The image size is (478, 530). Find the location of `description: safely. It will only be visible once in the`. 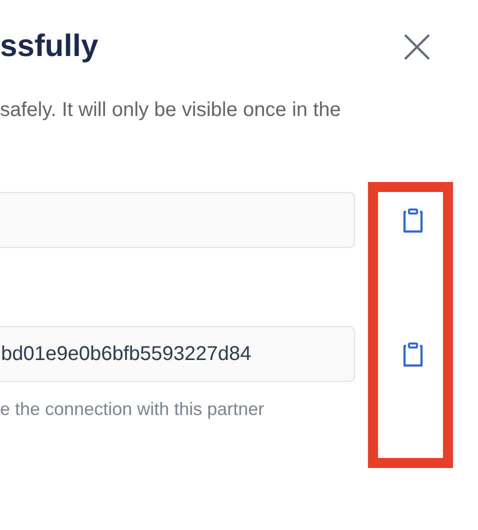

description: safely. It will only be visible once in the is located at coordinates (171, 110).